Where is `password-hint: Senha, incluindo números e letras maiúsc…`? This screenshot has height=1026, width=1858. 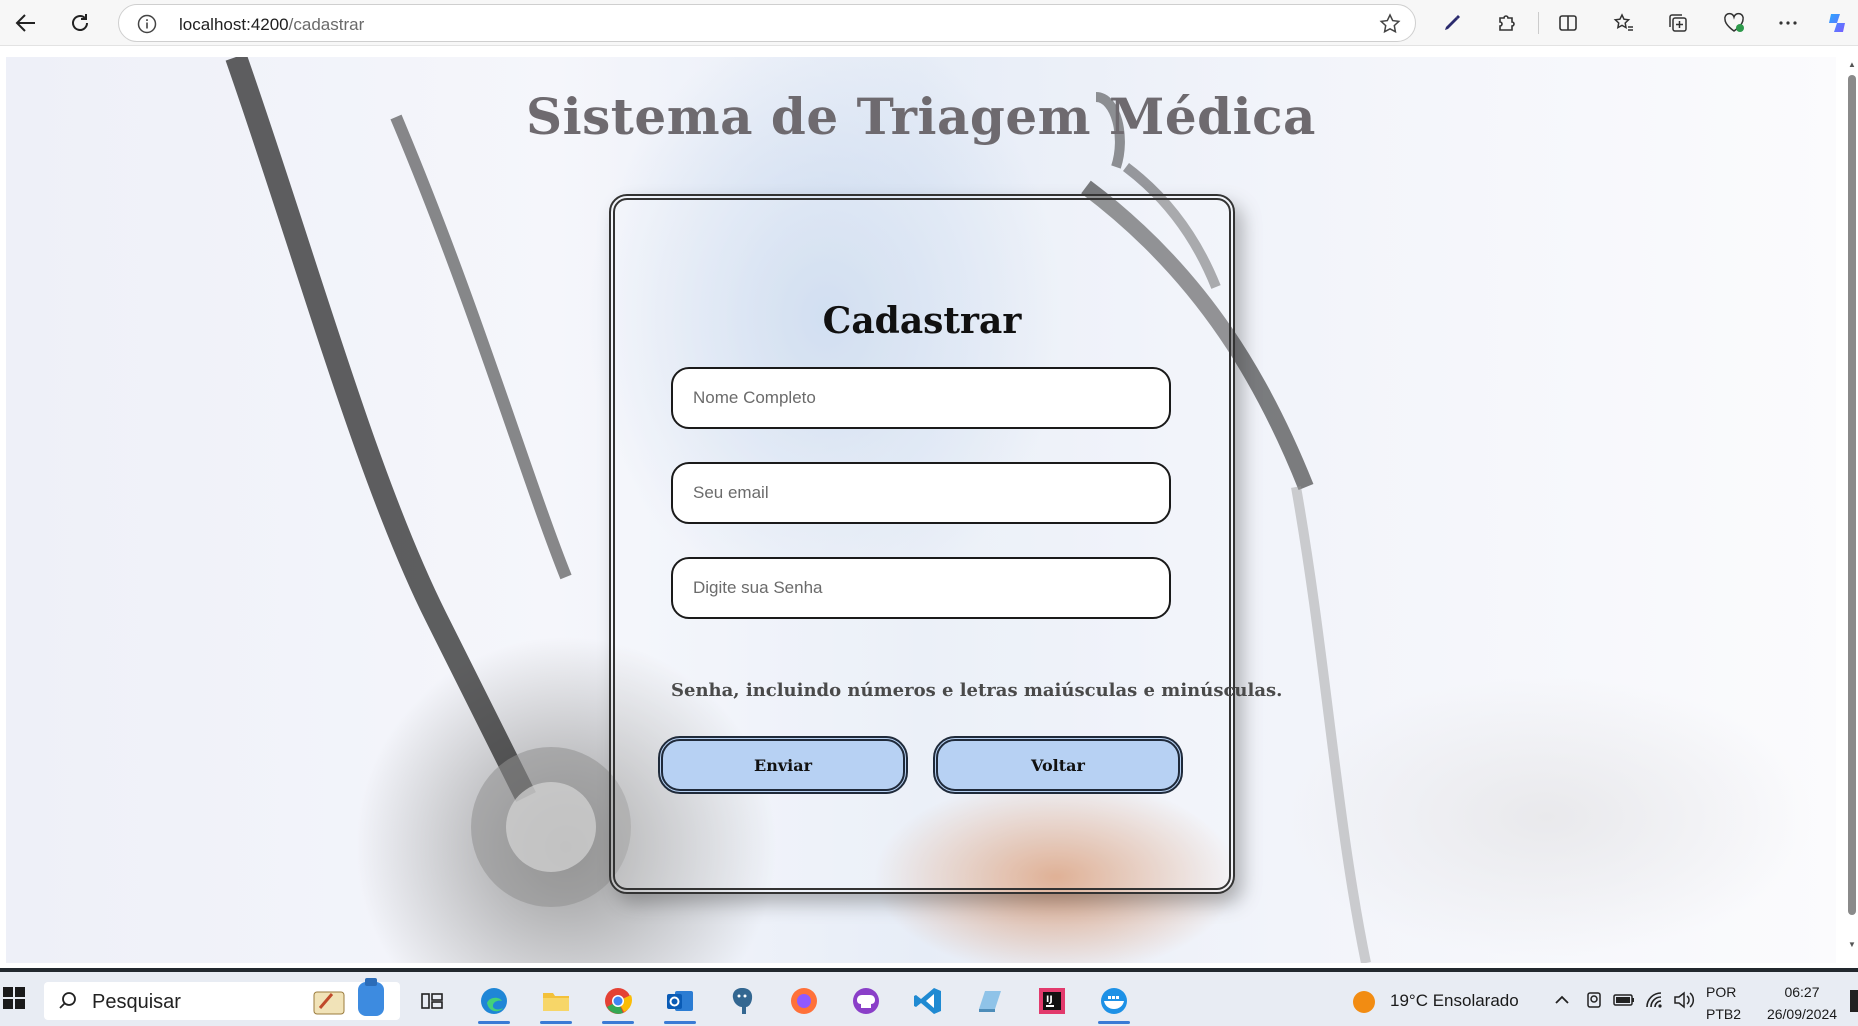 password-hint: Senha, incluindo números e letras maiúsc… is located at coordinates (977, 690).